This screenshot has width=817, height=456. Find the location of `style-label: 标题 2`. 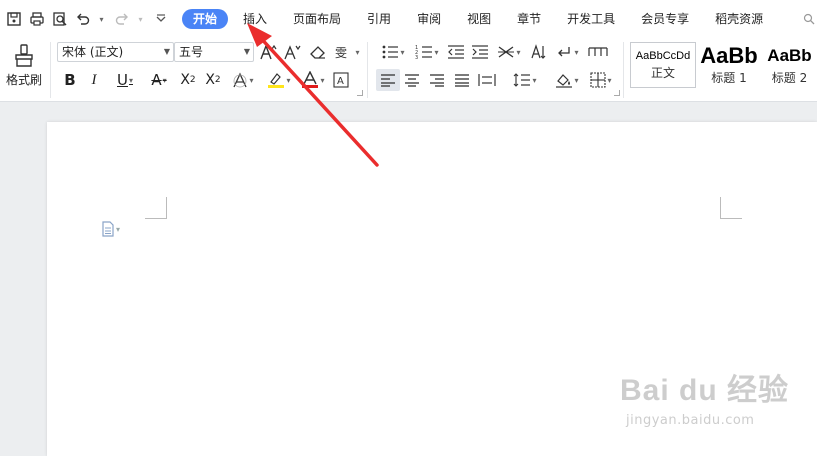

style-label: 标题 2 is located at coordinates (789, 77).